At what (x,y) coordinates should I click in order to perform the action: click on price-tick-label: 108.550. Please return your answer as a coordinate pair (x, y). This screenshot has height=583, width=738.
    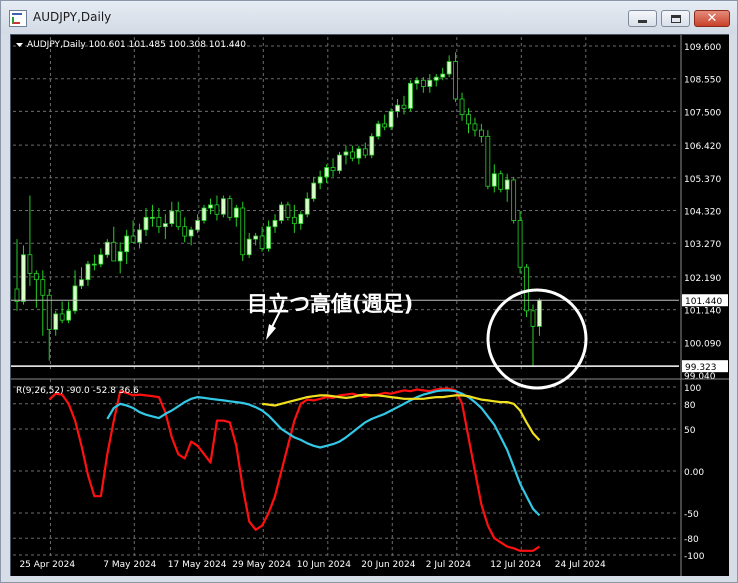
    Looking at the image, I should click on (702, 81).